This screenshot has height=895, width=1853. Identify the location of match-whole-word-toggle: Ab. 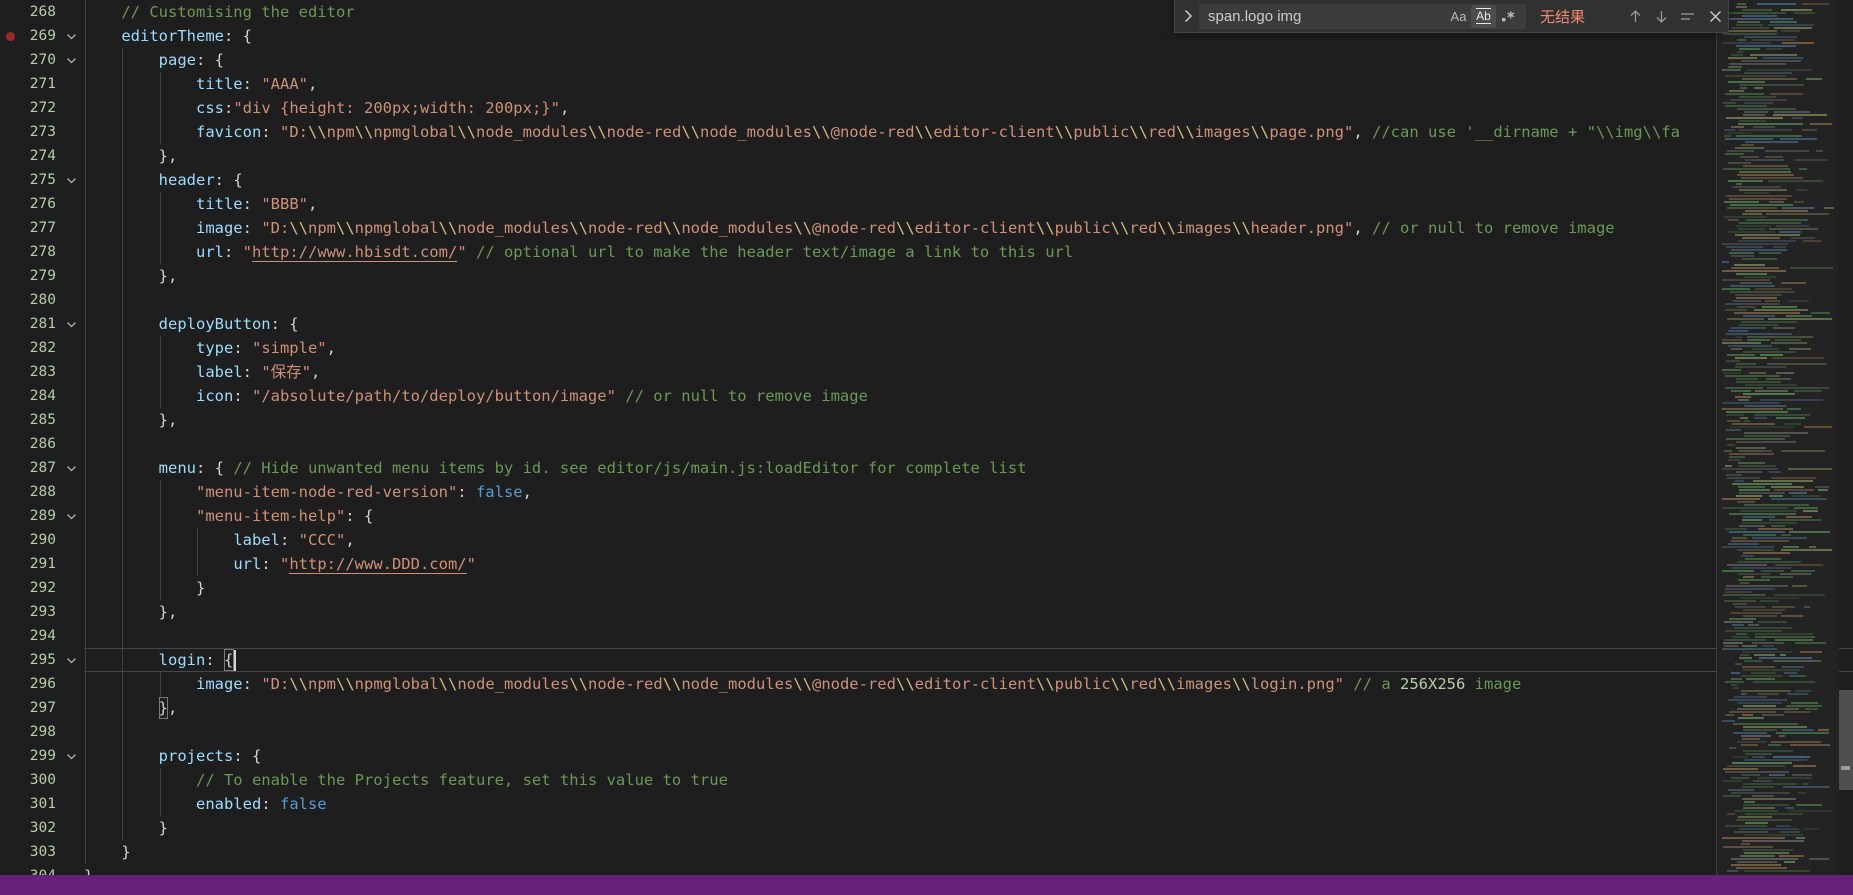
(1483, 16).